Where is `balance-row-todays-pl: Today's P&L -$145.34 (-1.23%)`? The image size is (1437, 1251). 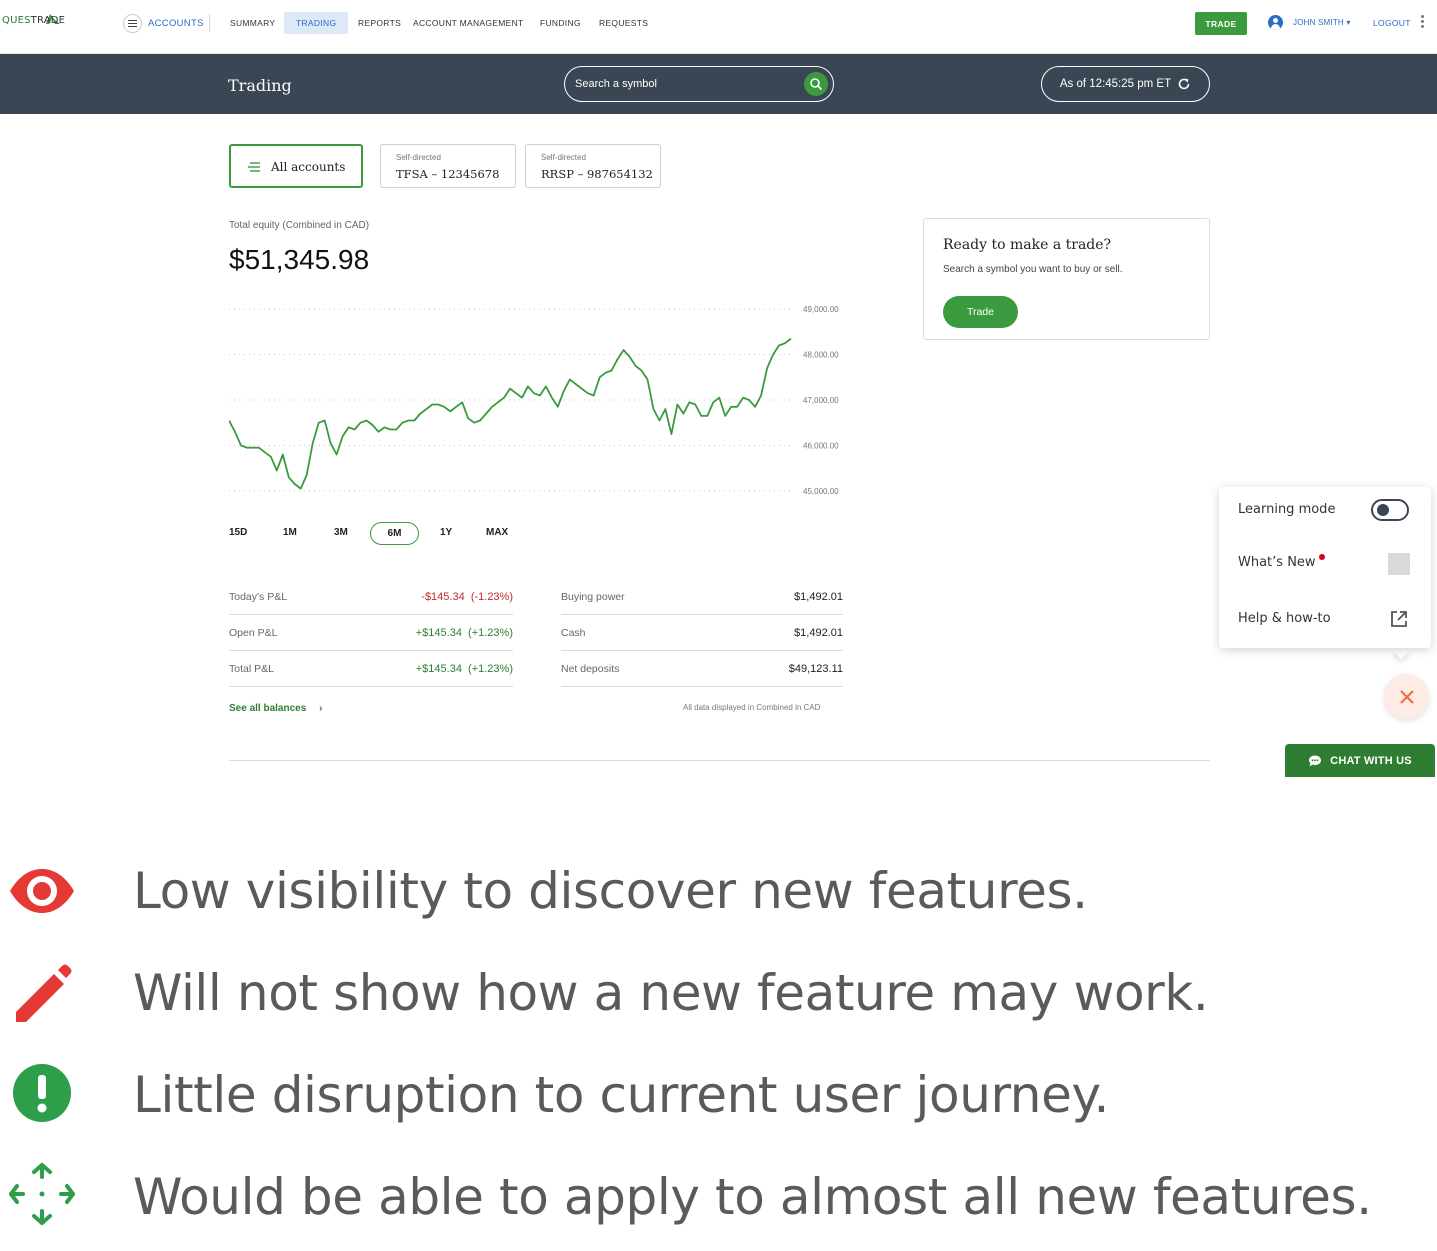
balance-row-todays-pl: Today's P&L -$145.34 (-1.23%) is located at coordinates (371, 597).